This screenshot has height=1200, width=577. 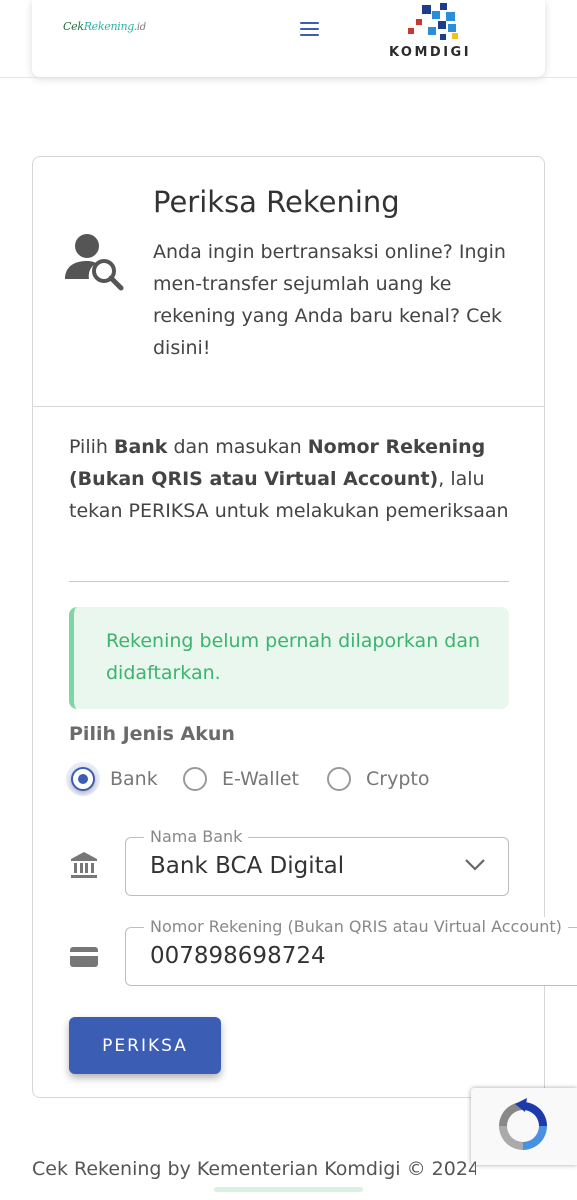 I want to click on radio-ewallet: E-Wallet, so click(x=241, y=779).